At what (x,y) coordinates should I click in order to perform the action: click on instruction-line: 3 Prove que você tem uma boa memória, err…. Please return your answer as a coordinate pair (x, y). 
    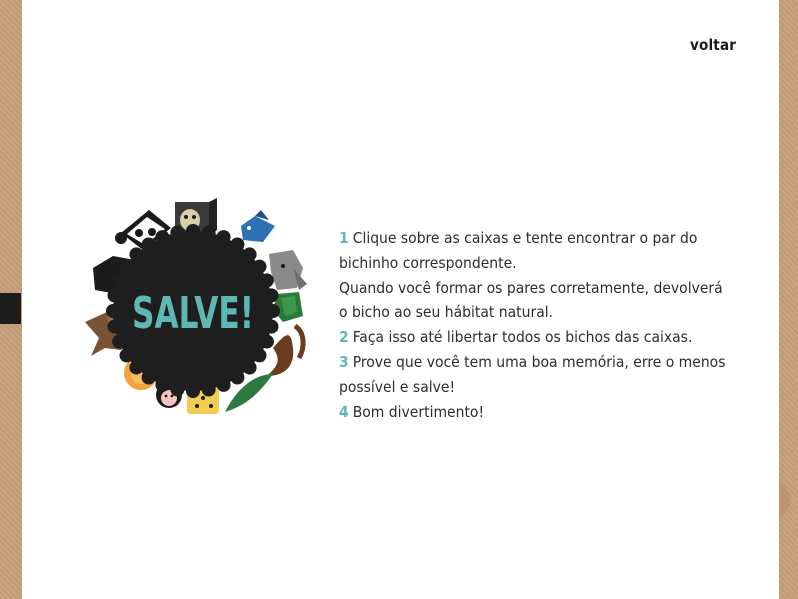
    Looking at the image, I should click on (534, 375).